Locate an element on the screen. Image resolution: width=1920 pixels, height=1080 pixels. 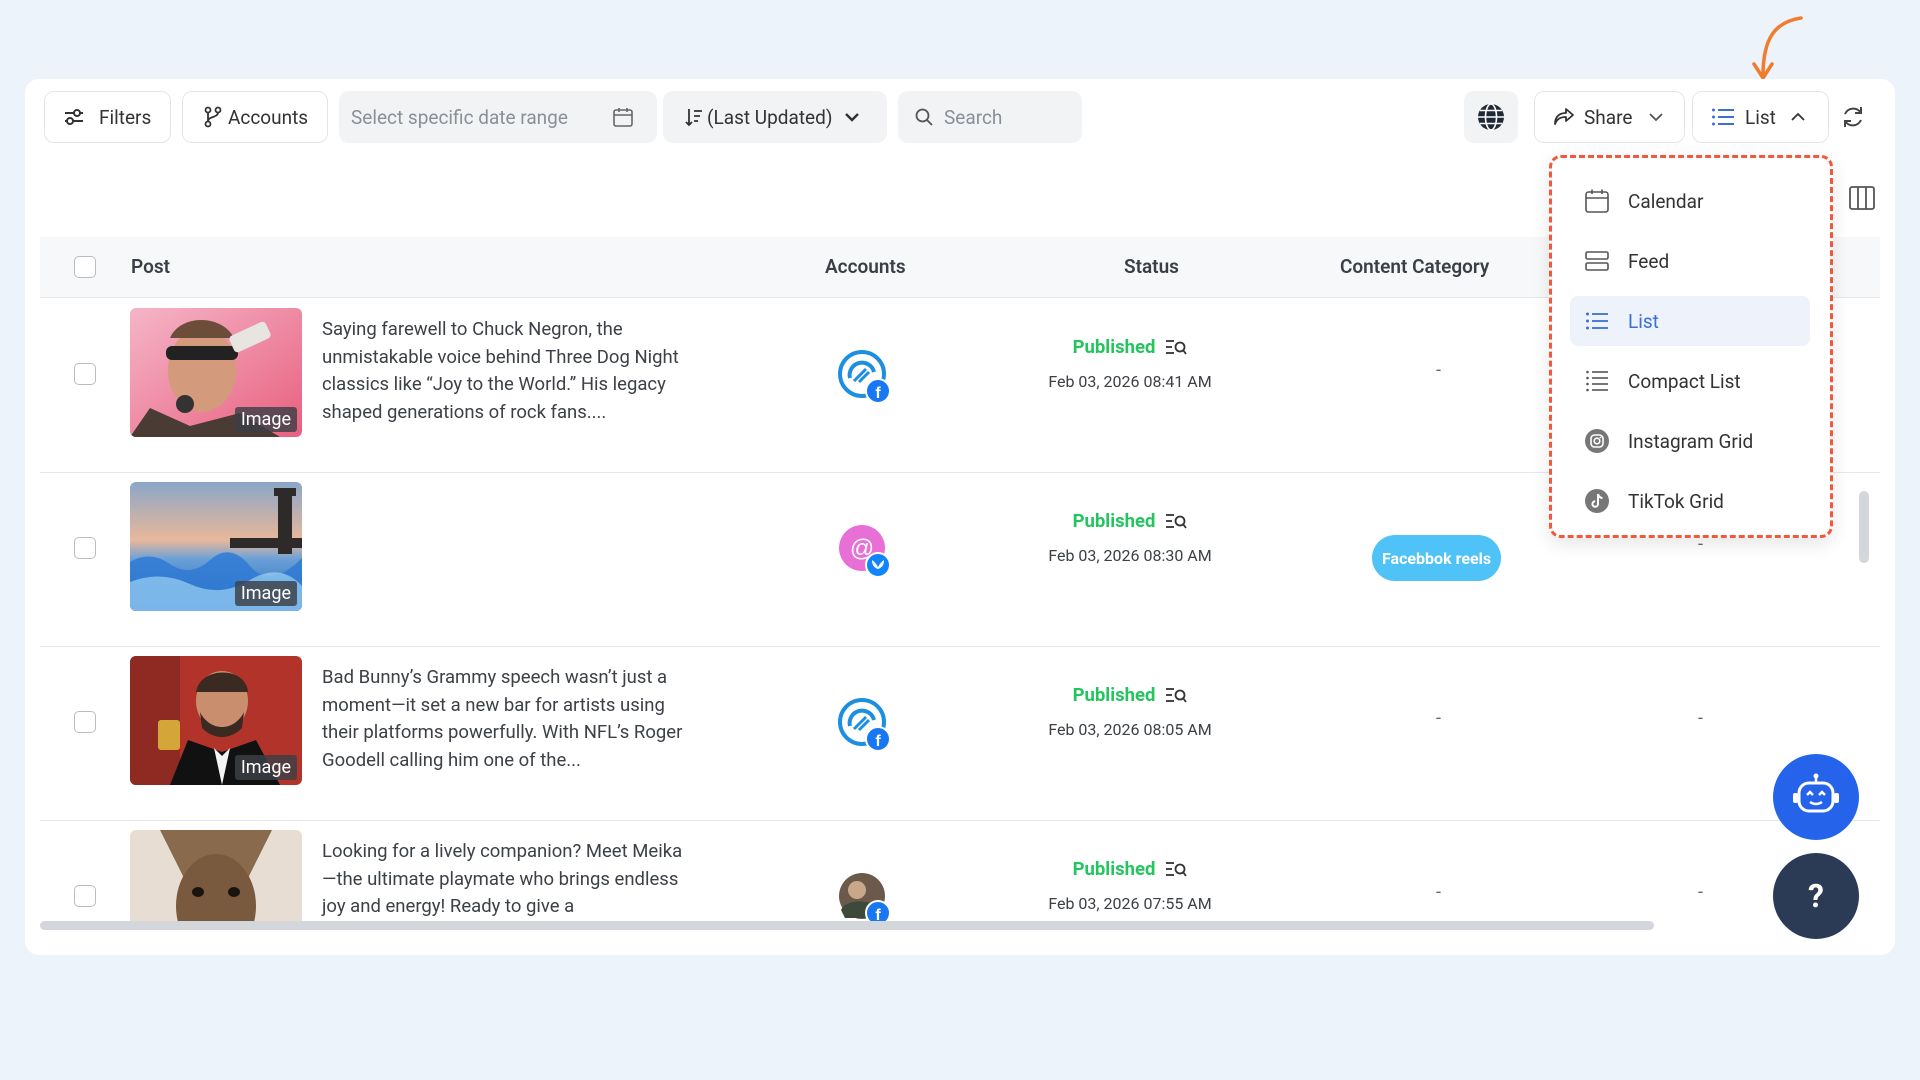
globe-icon is located at coordinates (1491, 117).